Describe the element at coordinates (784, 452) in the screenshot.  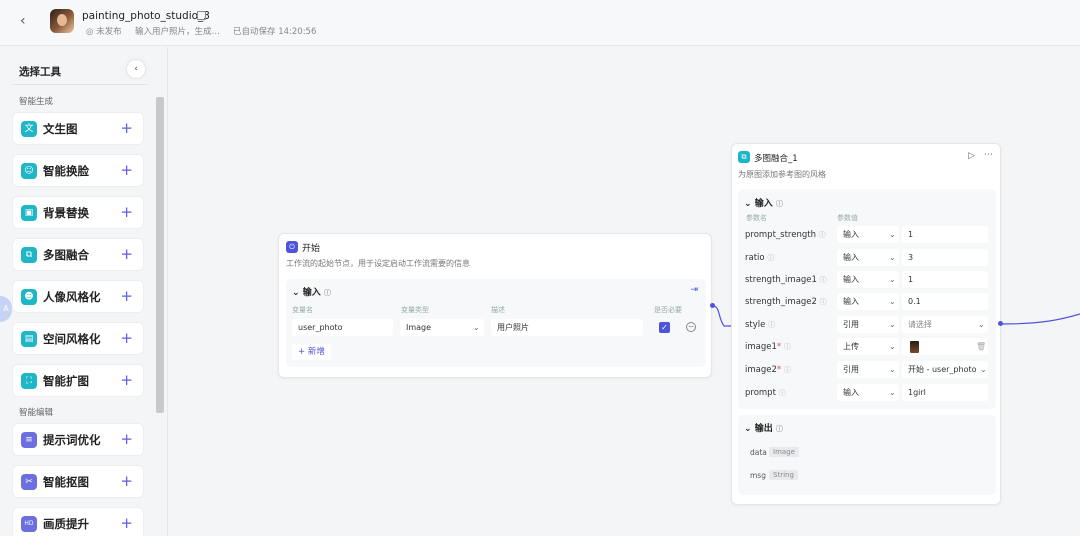
I see `output-type-badge: Image` at that location.